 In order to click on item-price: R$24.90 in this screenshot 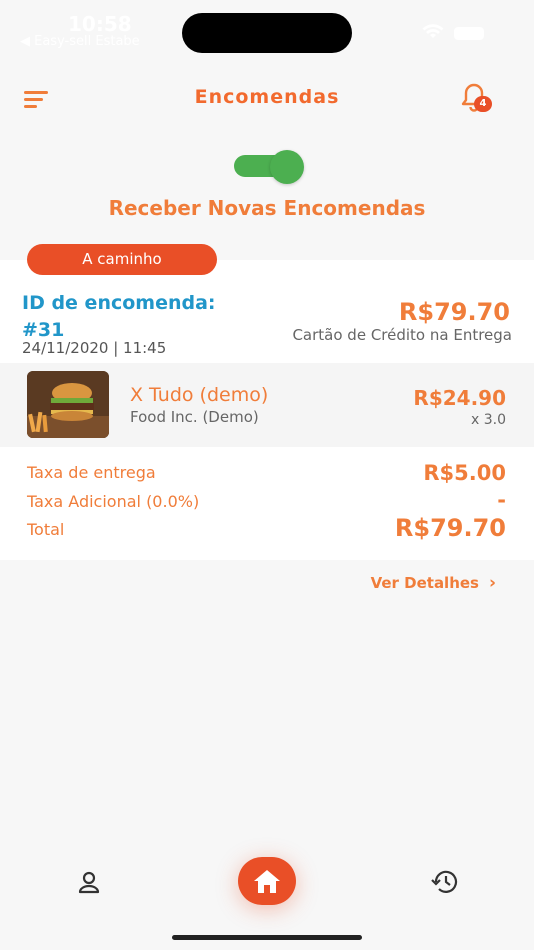, I will do `click(459, 398)`.